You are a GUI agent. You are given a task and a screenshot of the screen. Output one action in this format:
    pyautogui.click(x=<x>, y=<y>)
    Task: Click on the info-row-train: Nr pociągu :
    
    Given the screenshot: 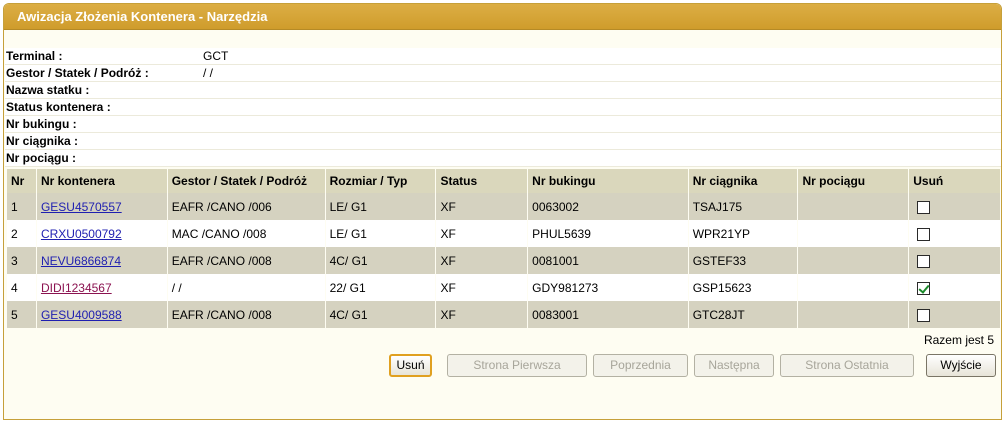 What is the action you would take?
    pyautogui.click(x=503, y=158)
    